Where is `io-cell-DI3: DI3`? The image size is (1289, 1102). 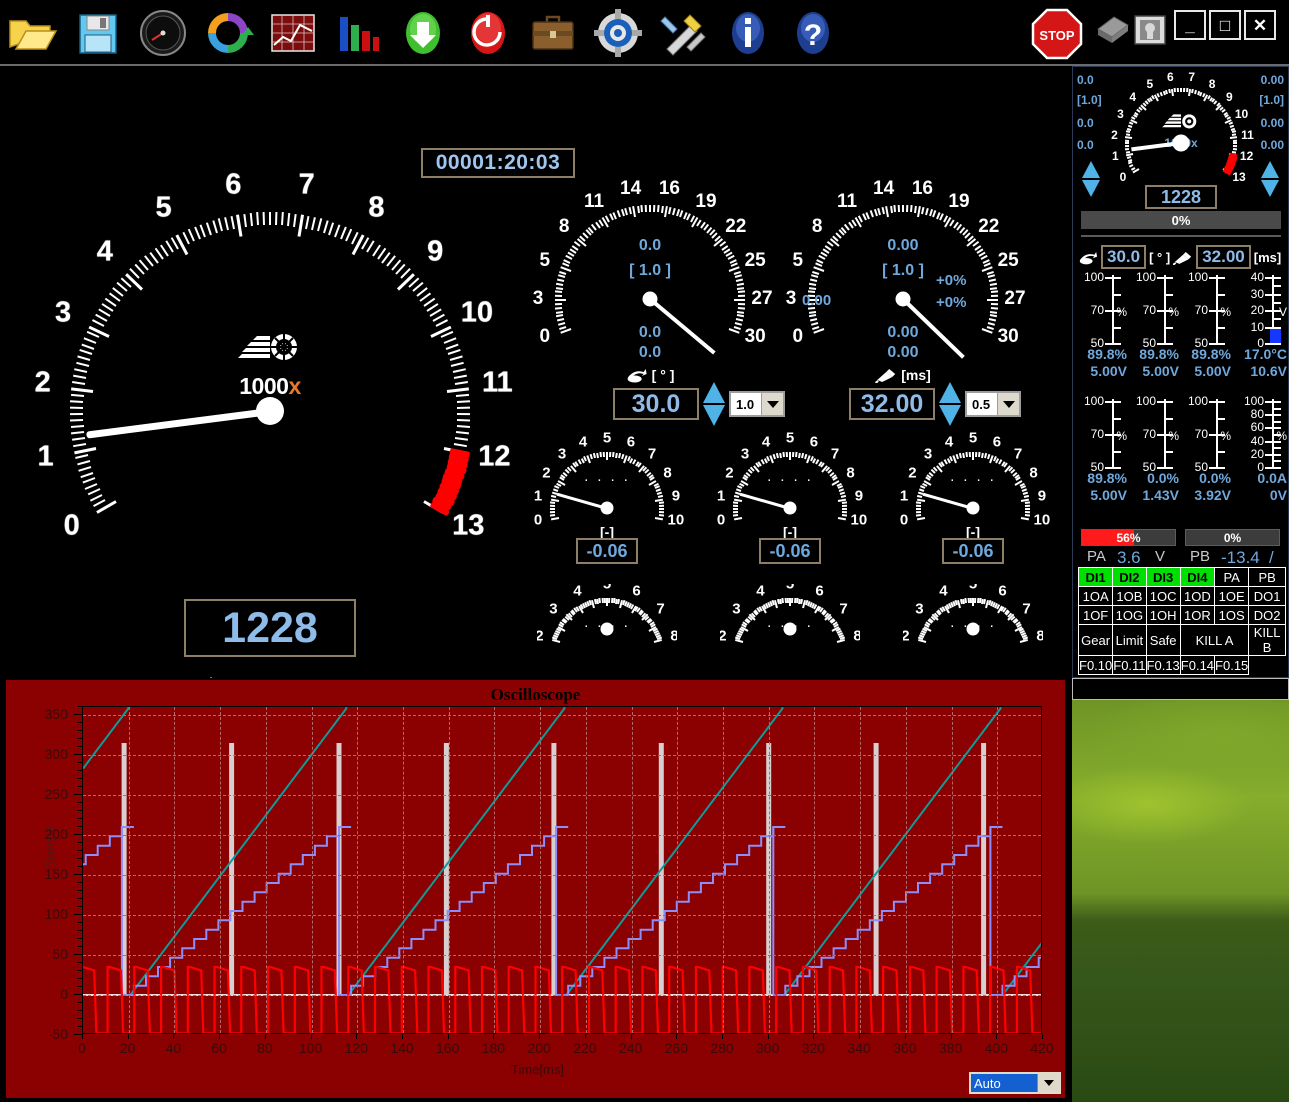
io-cell-DI3: DI3 is located at coordinates (1163, 577).